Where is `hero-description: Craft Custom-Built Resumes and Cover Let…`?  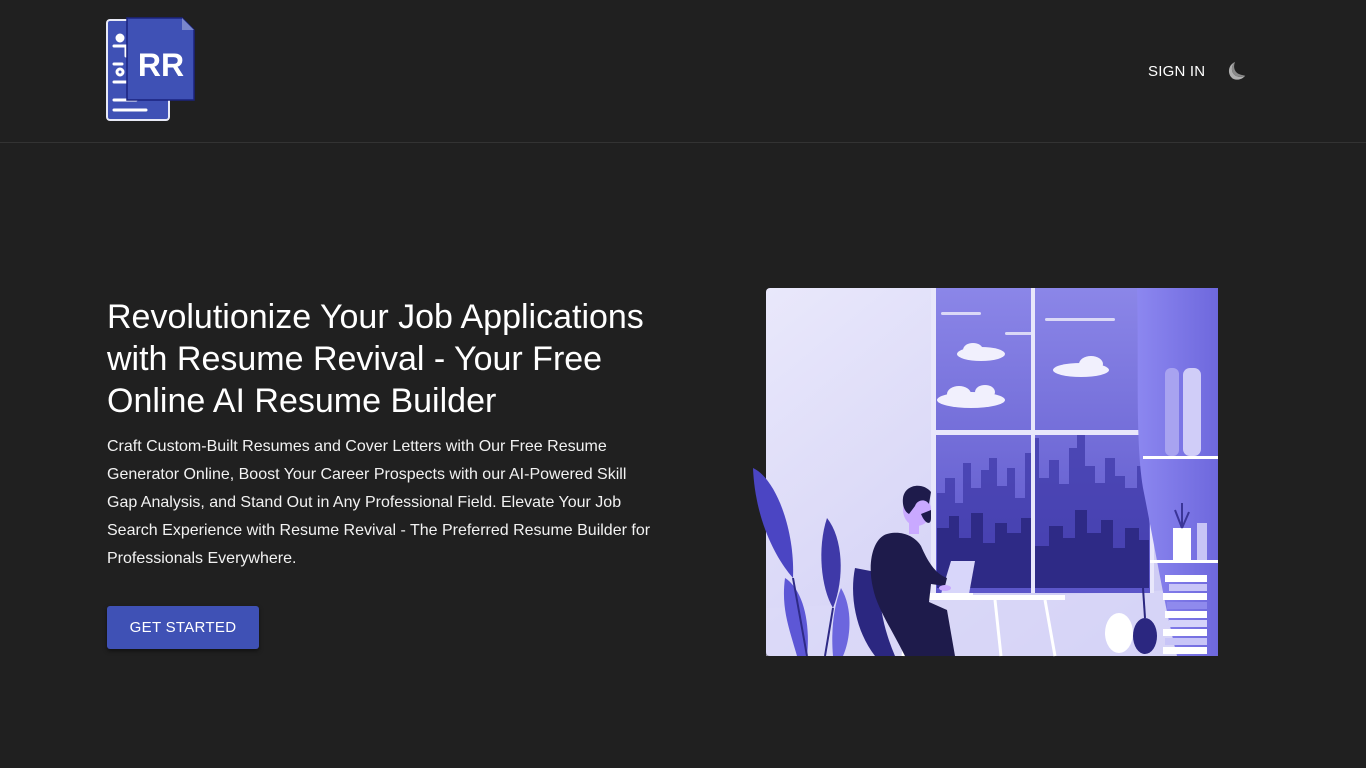
hero-description: Craft Custom-Built Resumes and Cover Let… is located at coordinates (379, 502).